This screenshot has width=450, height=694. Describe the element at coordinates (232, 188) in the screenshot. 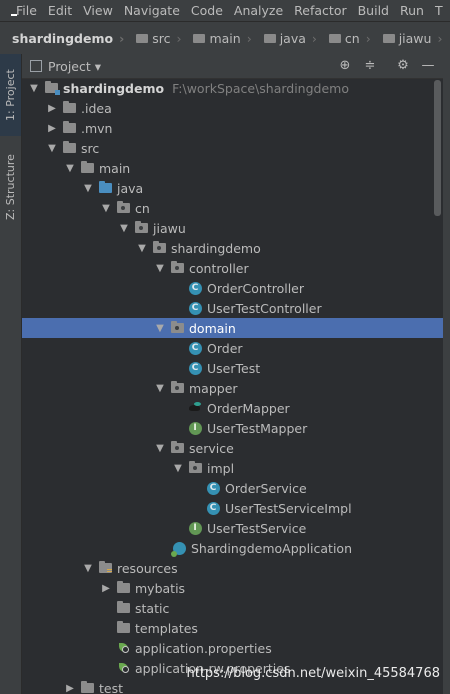

I see `tree-row-java: ▼ java` at that location.